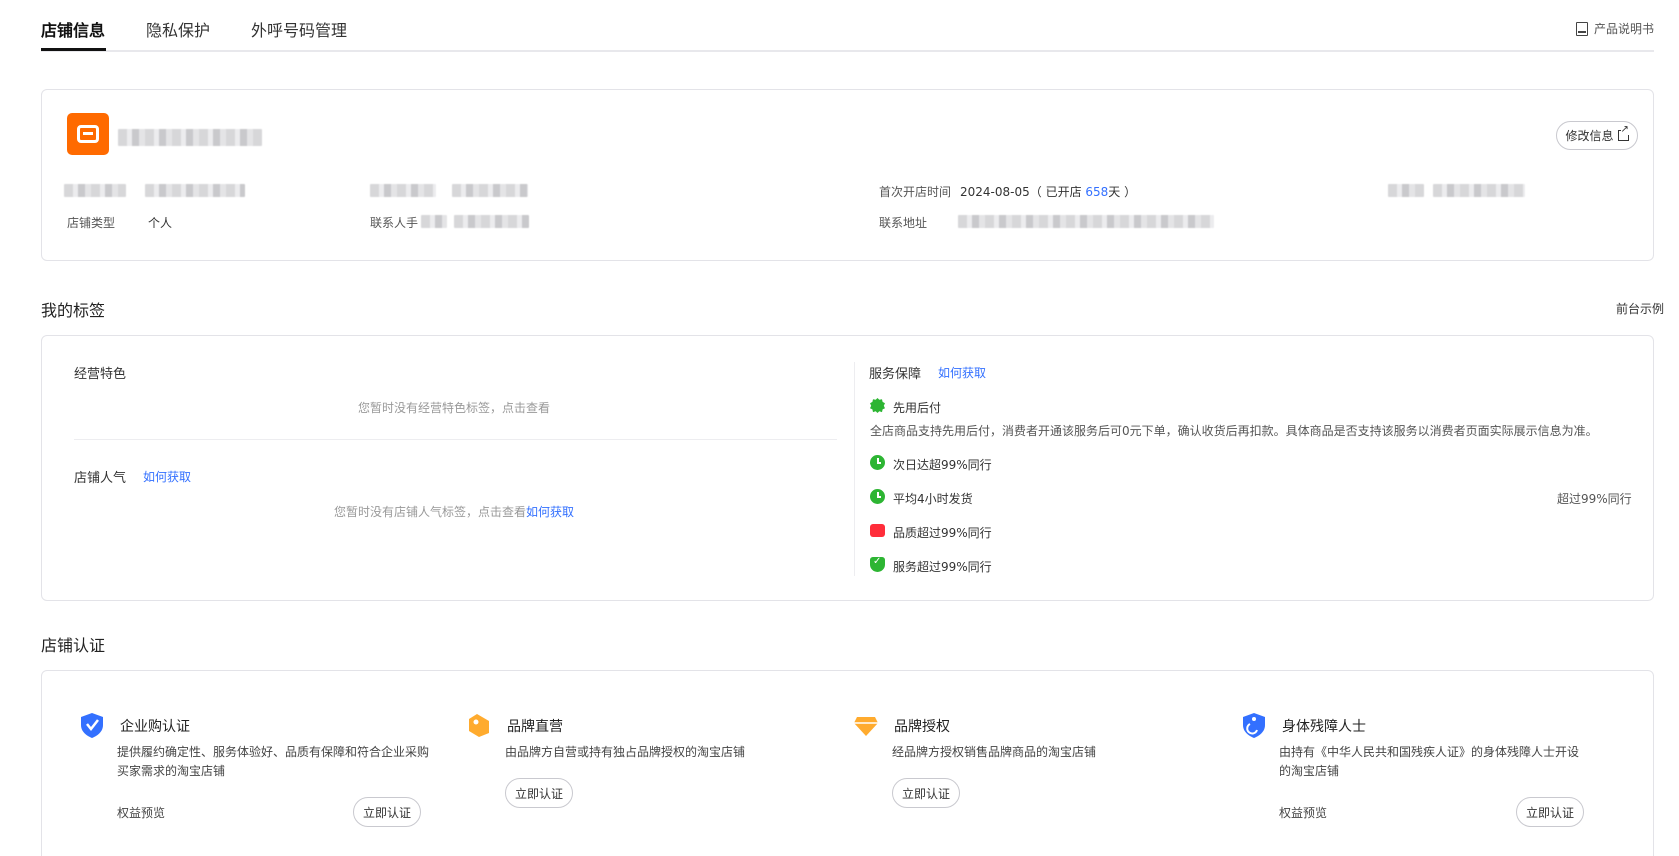 The height and width of the screenshot is (856, 1679). What do you see at coordinates (430, 512) in the screenshot?
I see `popularity-empty-label: 您暂时没有店铺人气标签，点击查看` at bounding box center [430, 512].